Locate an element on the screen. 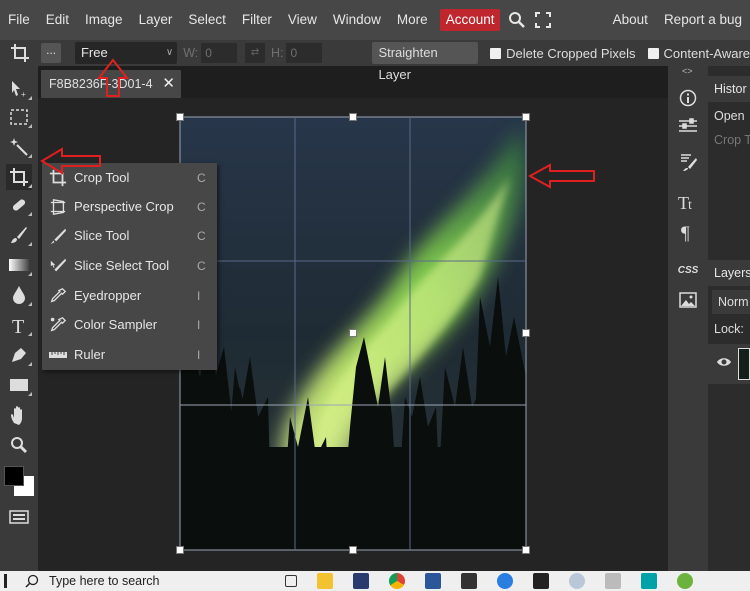 The image size is (750, 591). flyout-item-slice-tool: Slice Tool C is located at coordinates (129, 235).